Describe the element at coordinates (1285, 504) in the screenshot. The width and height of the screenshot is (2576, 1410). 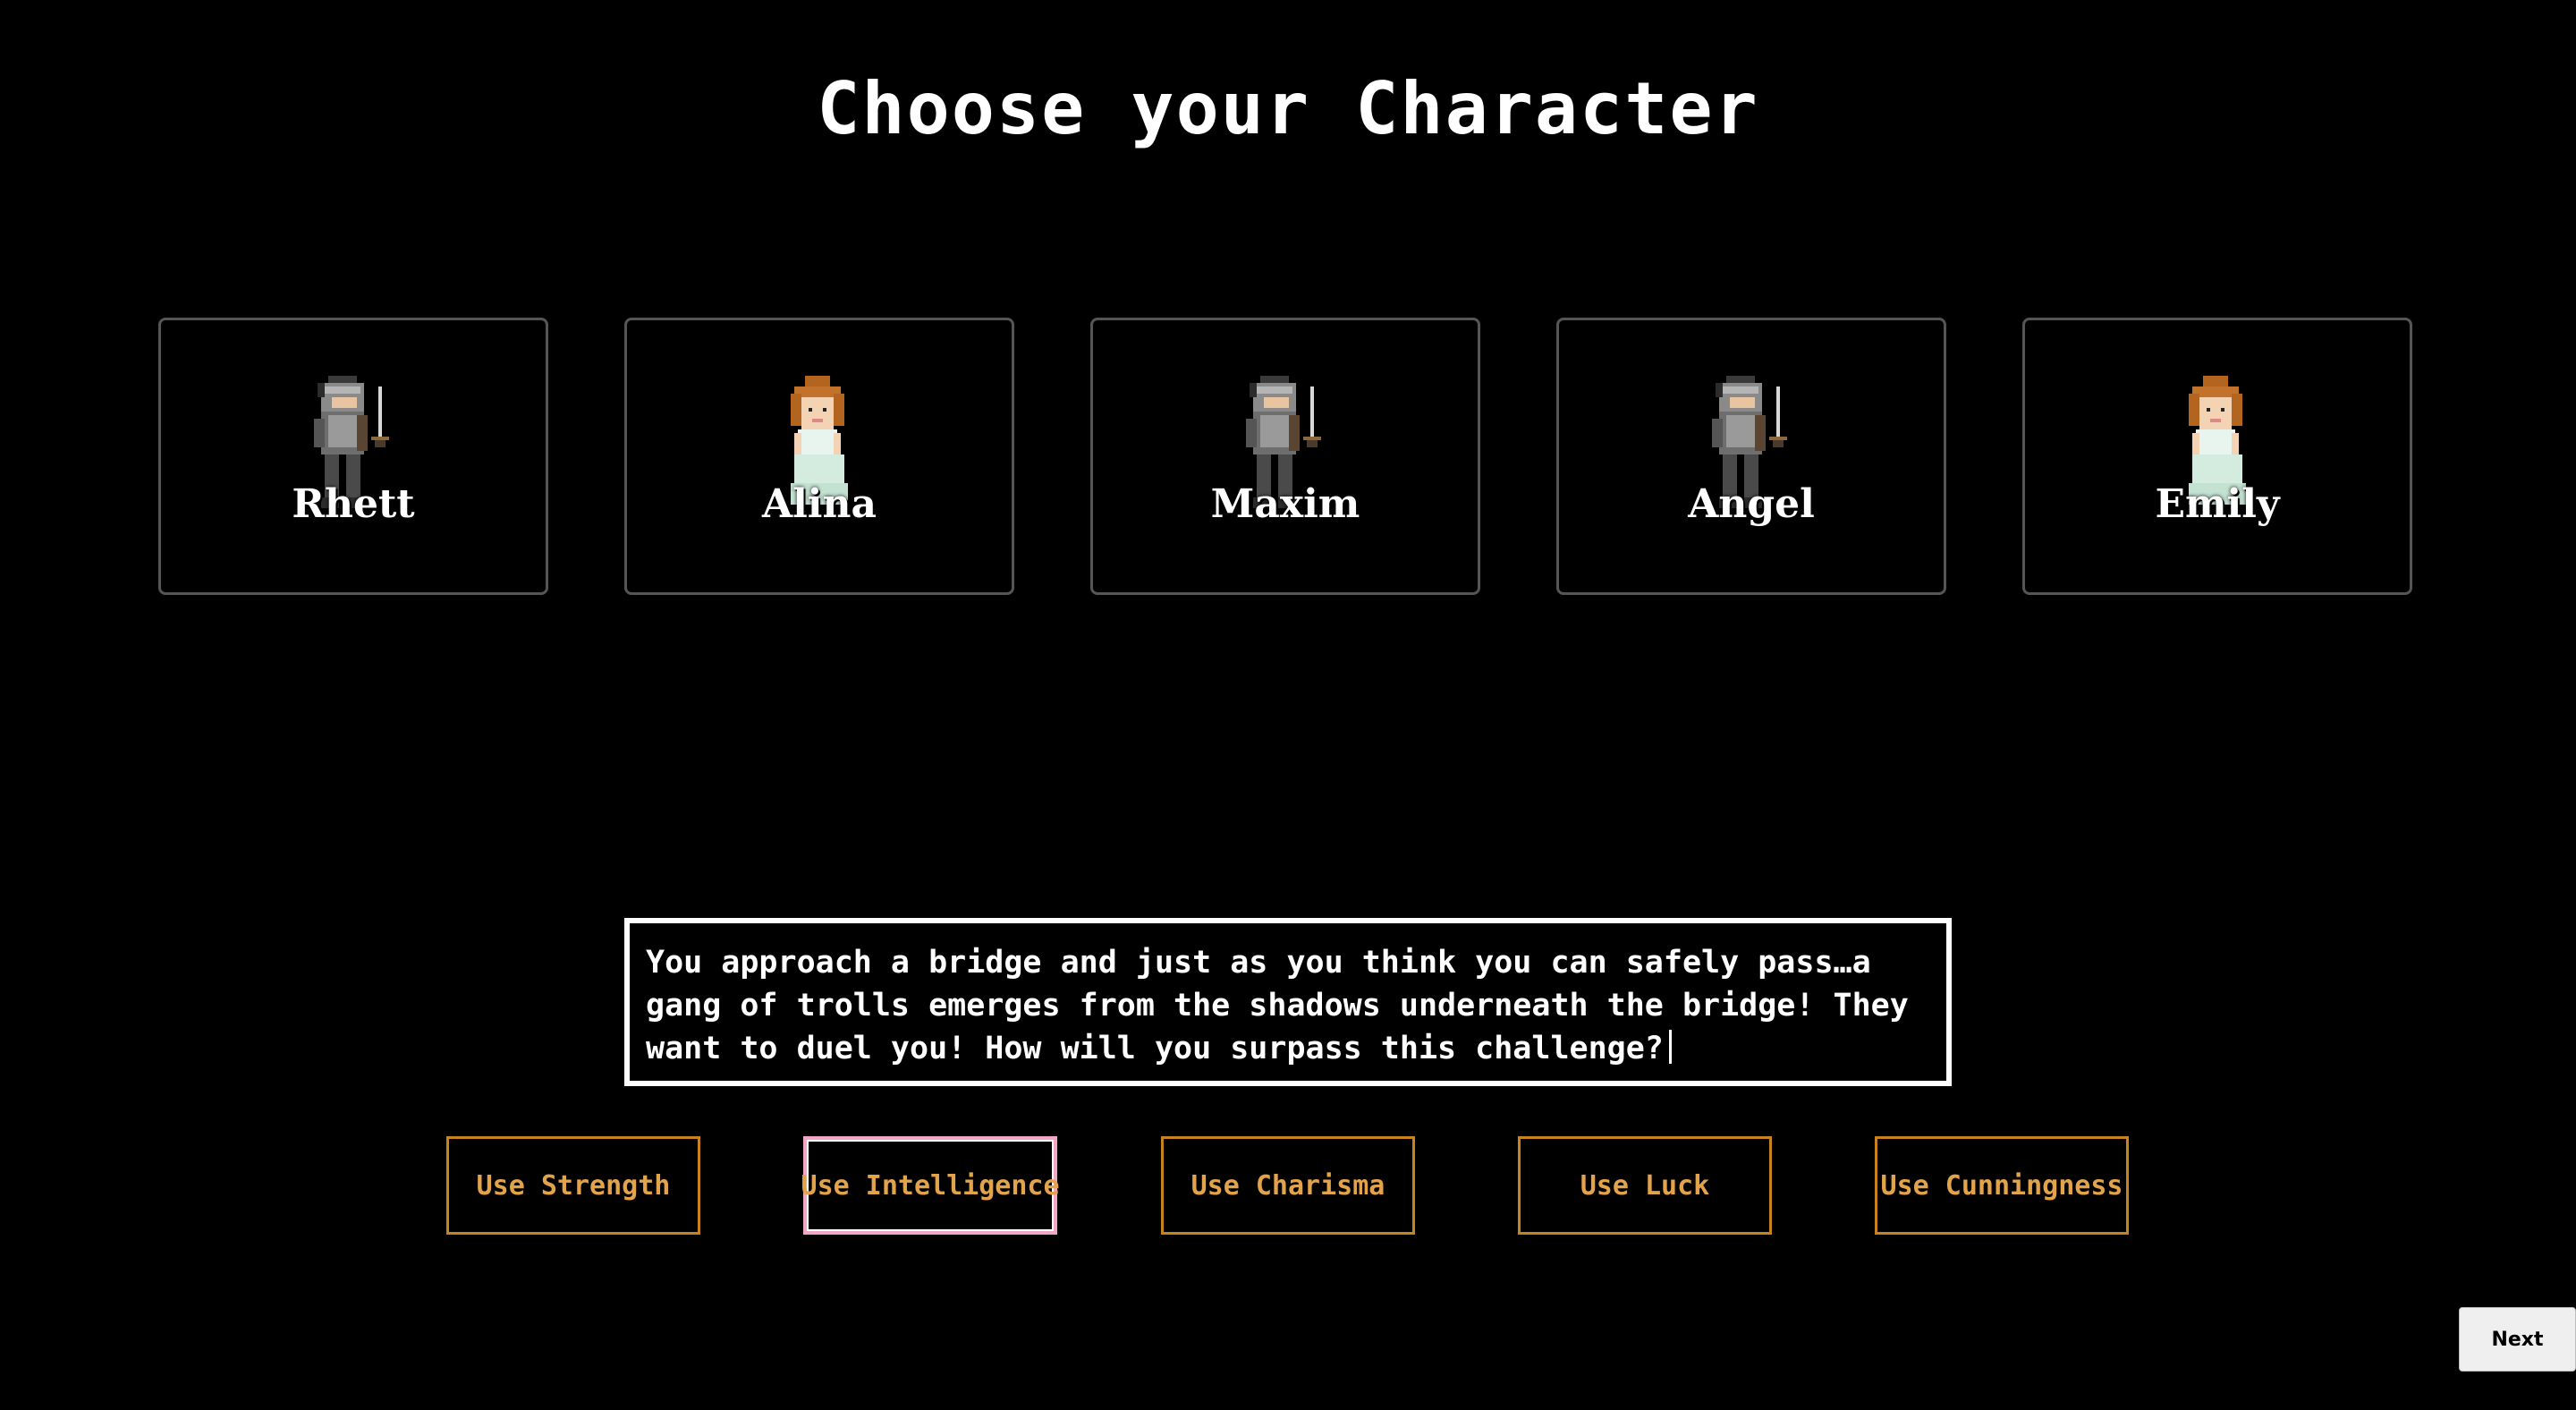
I see `character-name: Maxim` at that location.